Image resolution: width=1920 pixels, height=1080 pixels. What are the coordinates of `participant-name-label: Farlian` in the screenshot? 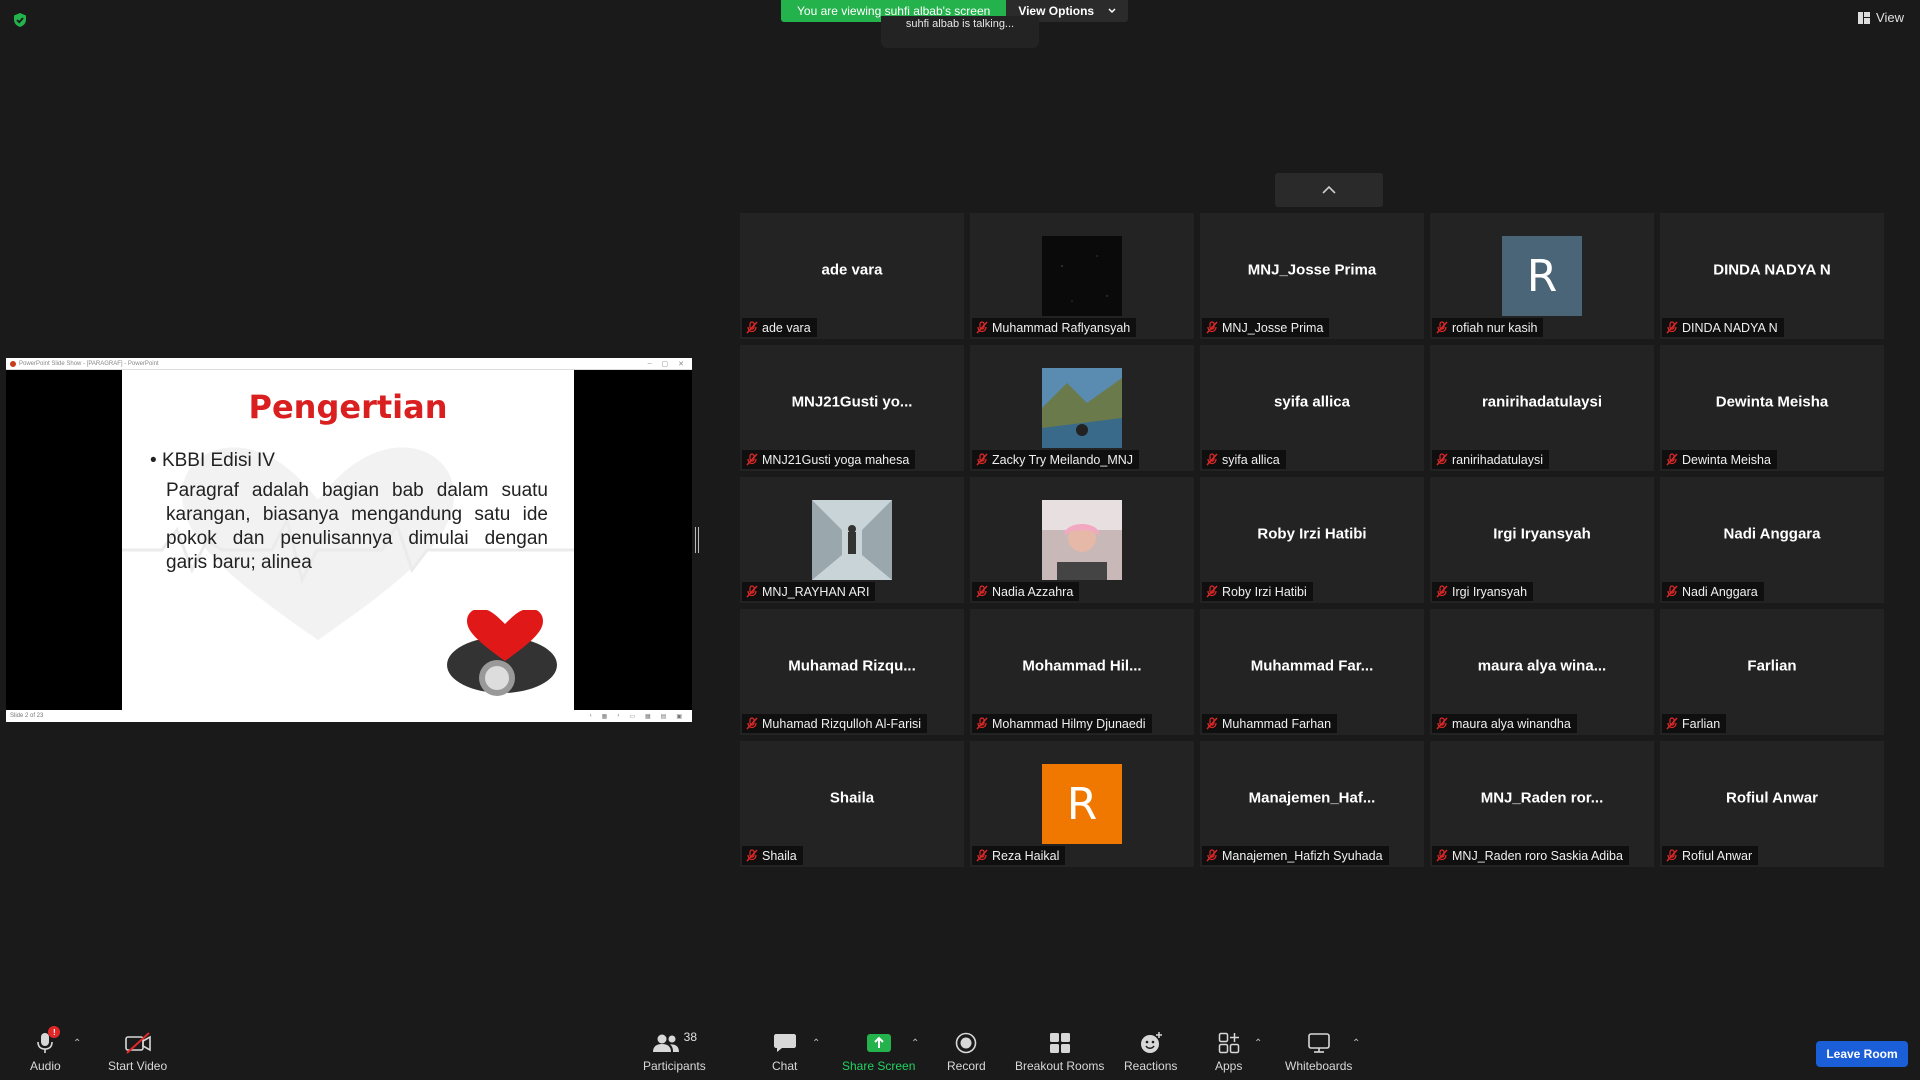 It's located at (1694, 723).